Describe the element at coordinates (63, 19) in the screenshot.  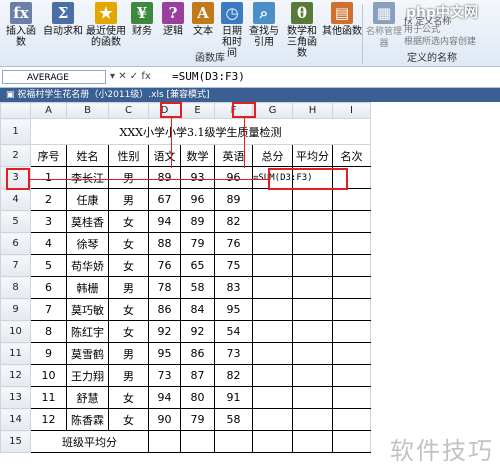
I see `sum-button: Σ 自动求和` at that location.